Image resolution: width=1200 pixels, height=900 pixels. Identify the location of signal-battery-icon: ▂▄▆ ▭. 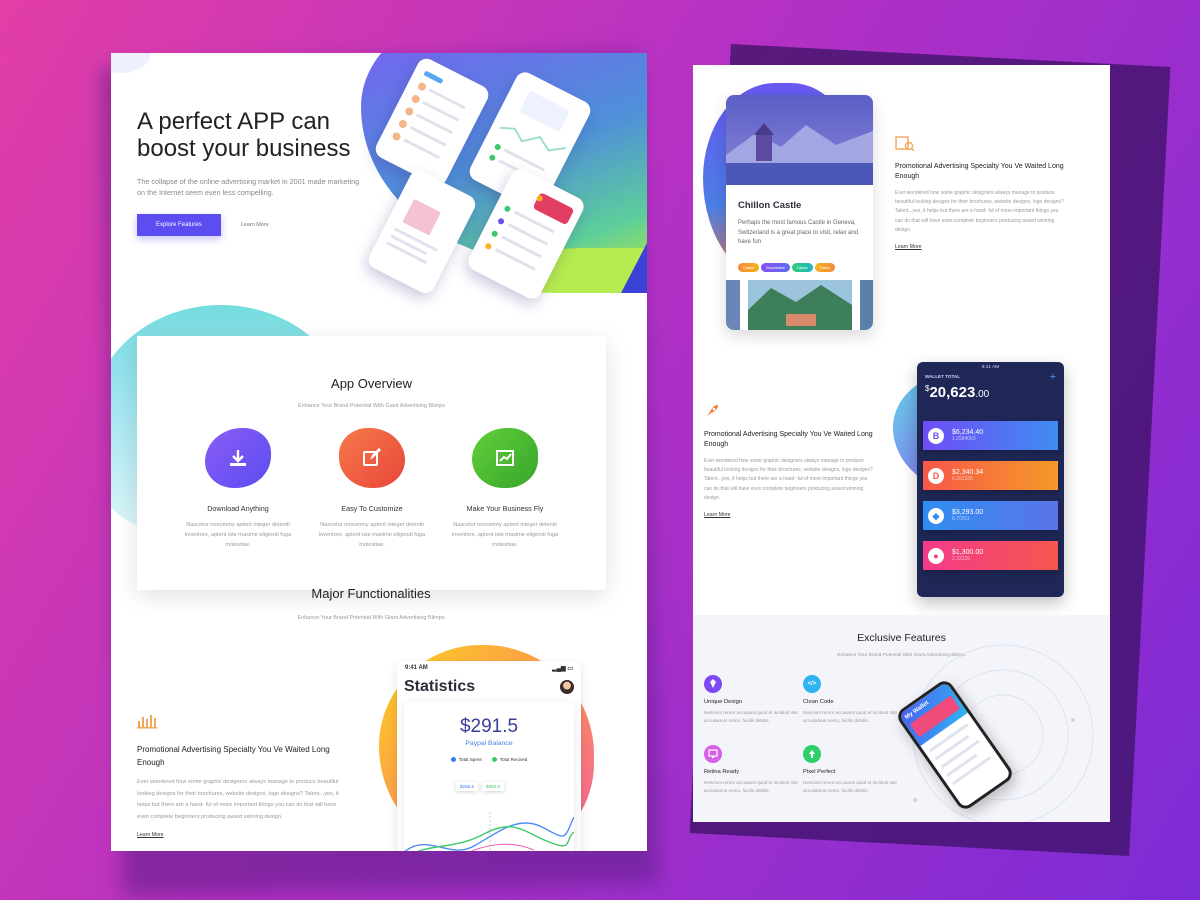
(562, 669).